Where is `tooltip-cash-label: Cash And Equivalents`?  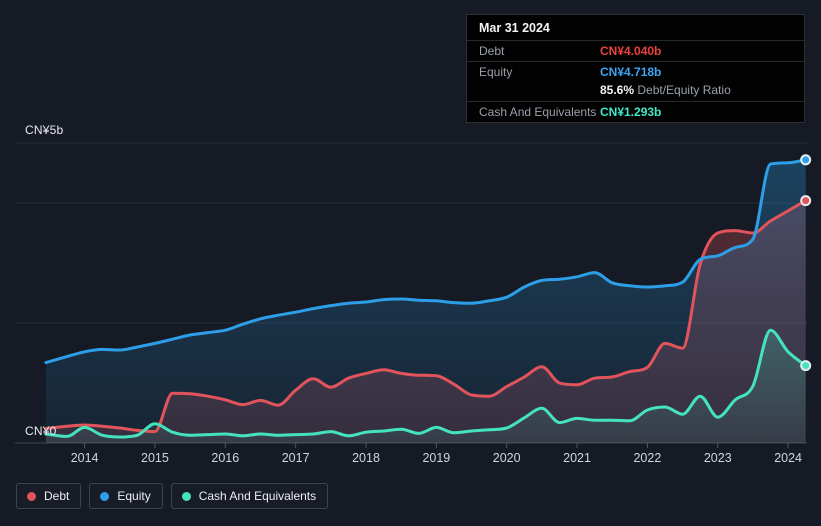 tooltip-cash-label: Cash And Equivalents is located at coordinates (538, 112).